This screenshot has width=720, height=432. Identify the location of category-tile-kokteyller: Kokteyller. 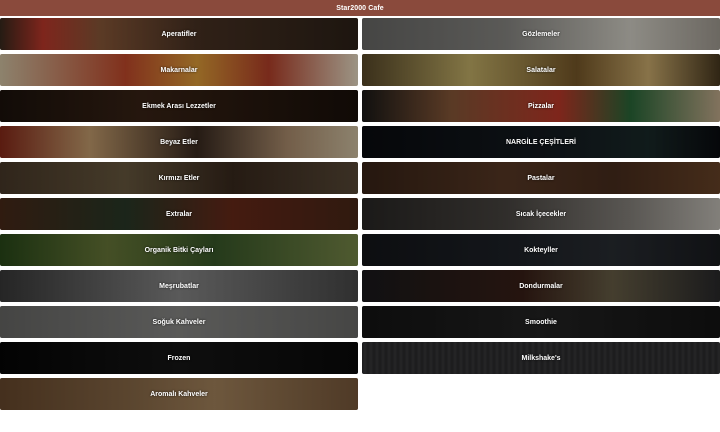
(541, 250).